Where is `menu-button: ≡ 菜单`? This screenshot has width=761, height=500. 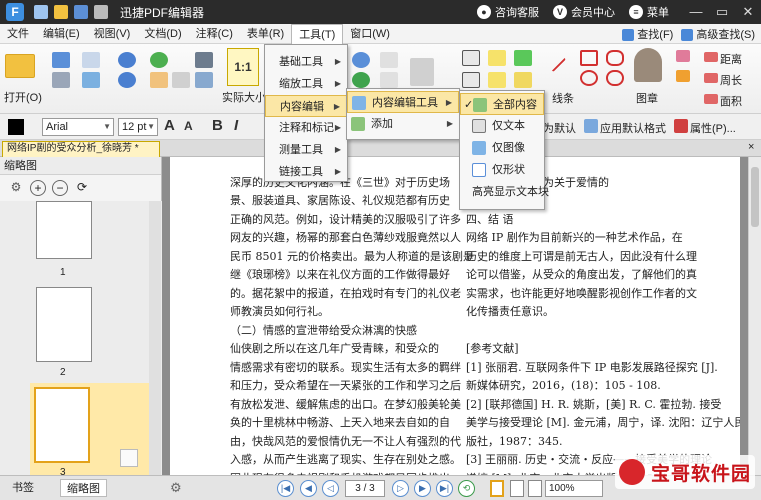
menu-button: ≡ 菜单 is located at coordinates (649, 12).